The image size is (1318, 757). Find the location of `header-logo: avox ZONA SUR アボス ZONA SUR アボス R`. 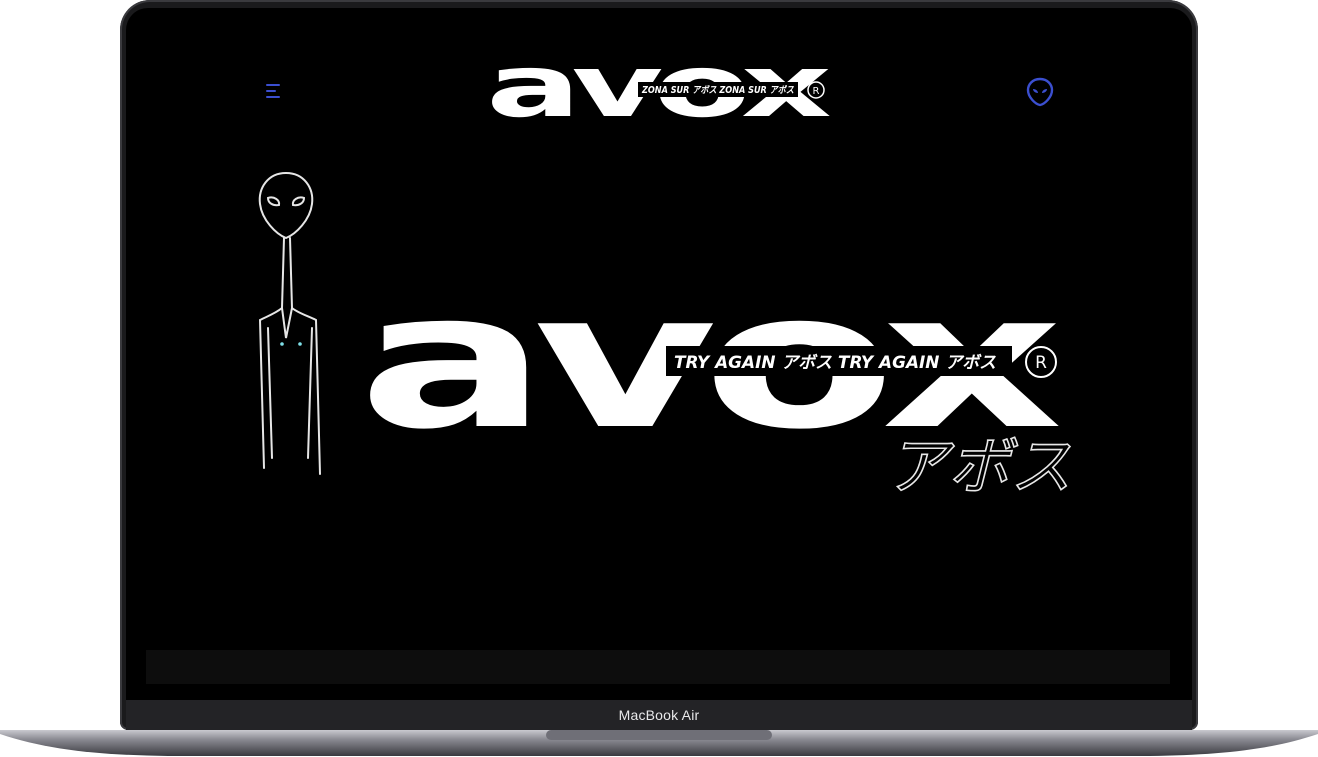

header-logo: avox ZONA SUR アボス ZONA SUR アボス R is located at coordinates (661, 87).